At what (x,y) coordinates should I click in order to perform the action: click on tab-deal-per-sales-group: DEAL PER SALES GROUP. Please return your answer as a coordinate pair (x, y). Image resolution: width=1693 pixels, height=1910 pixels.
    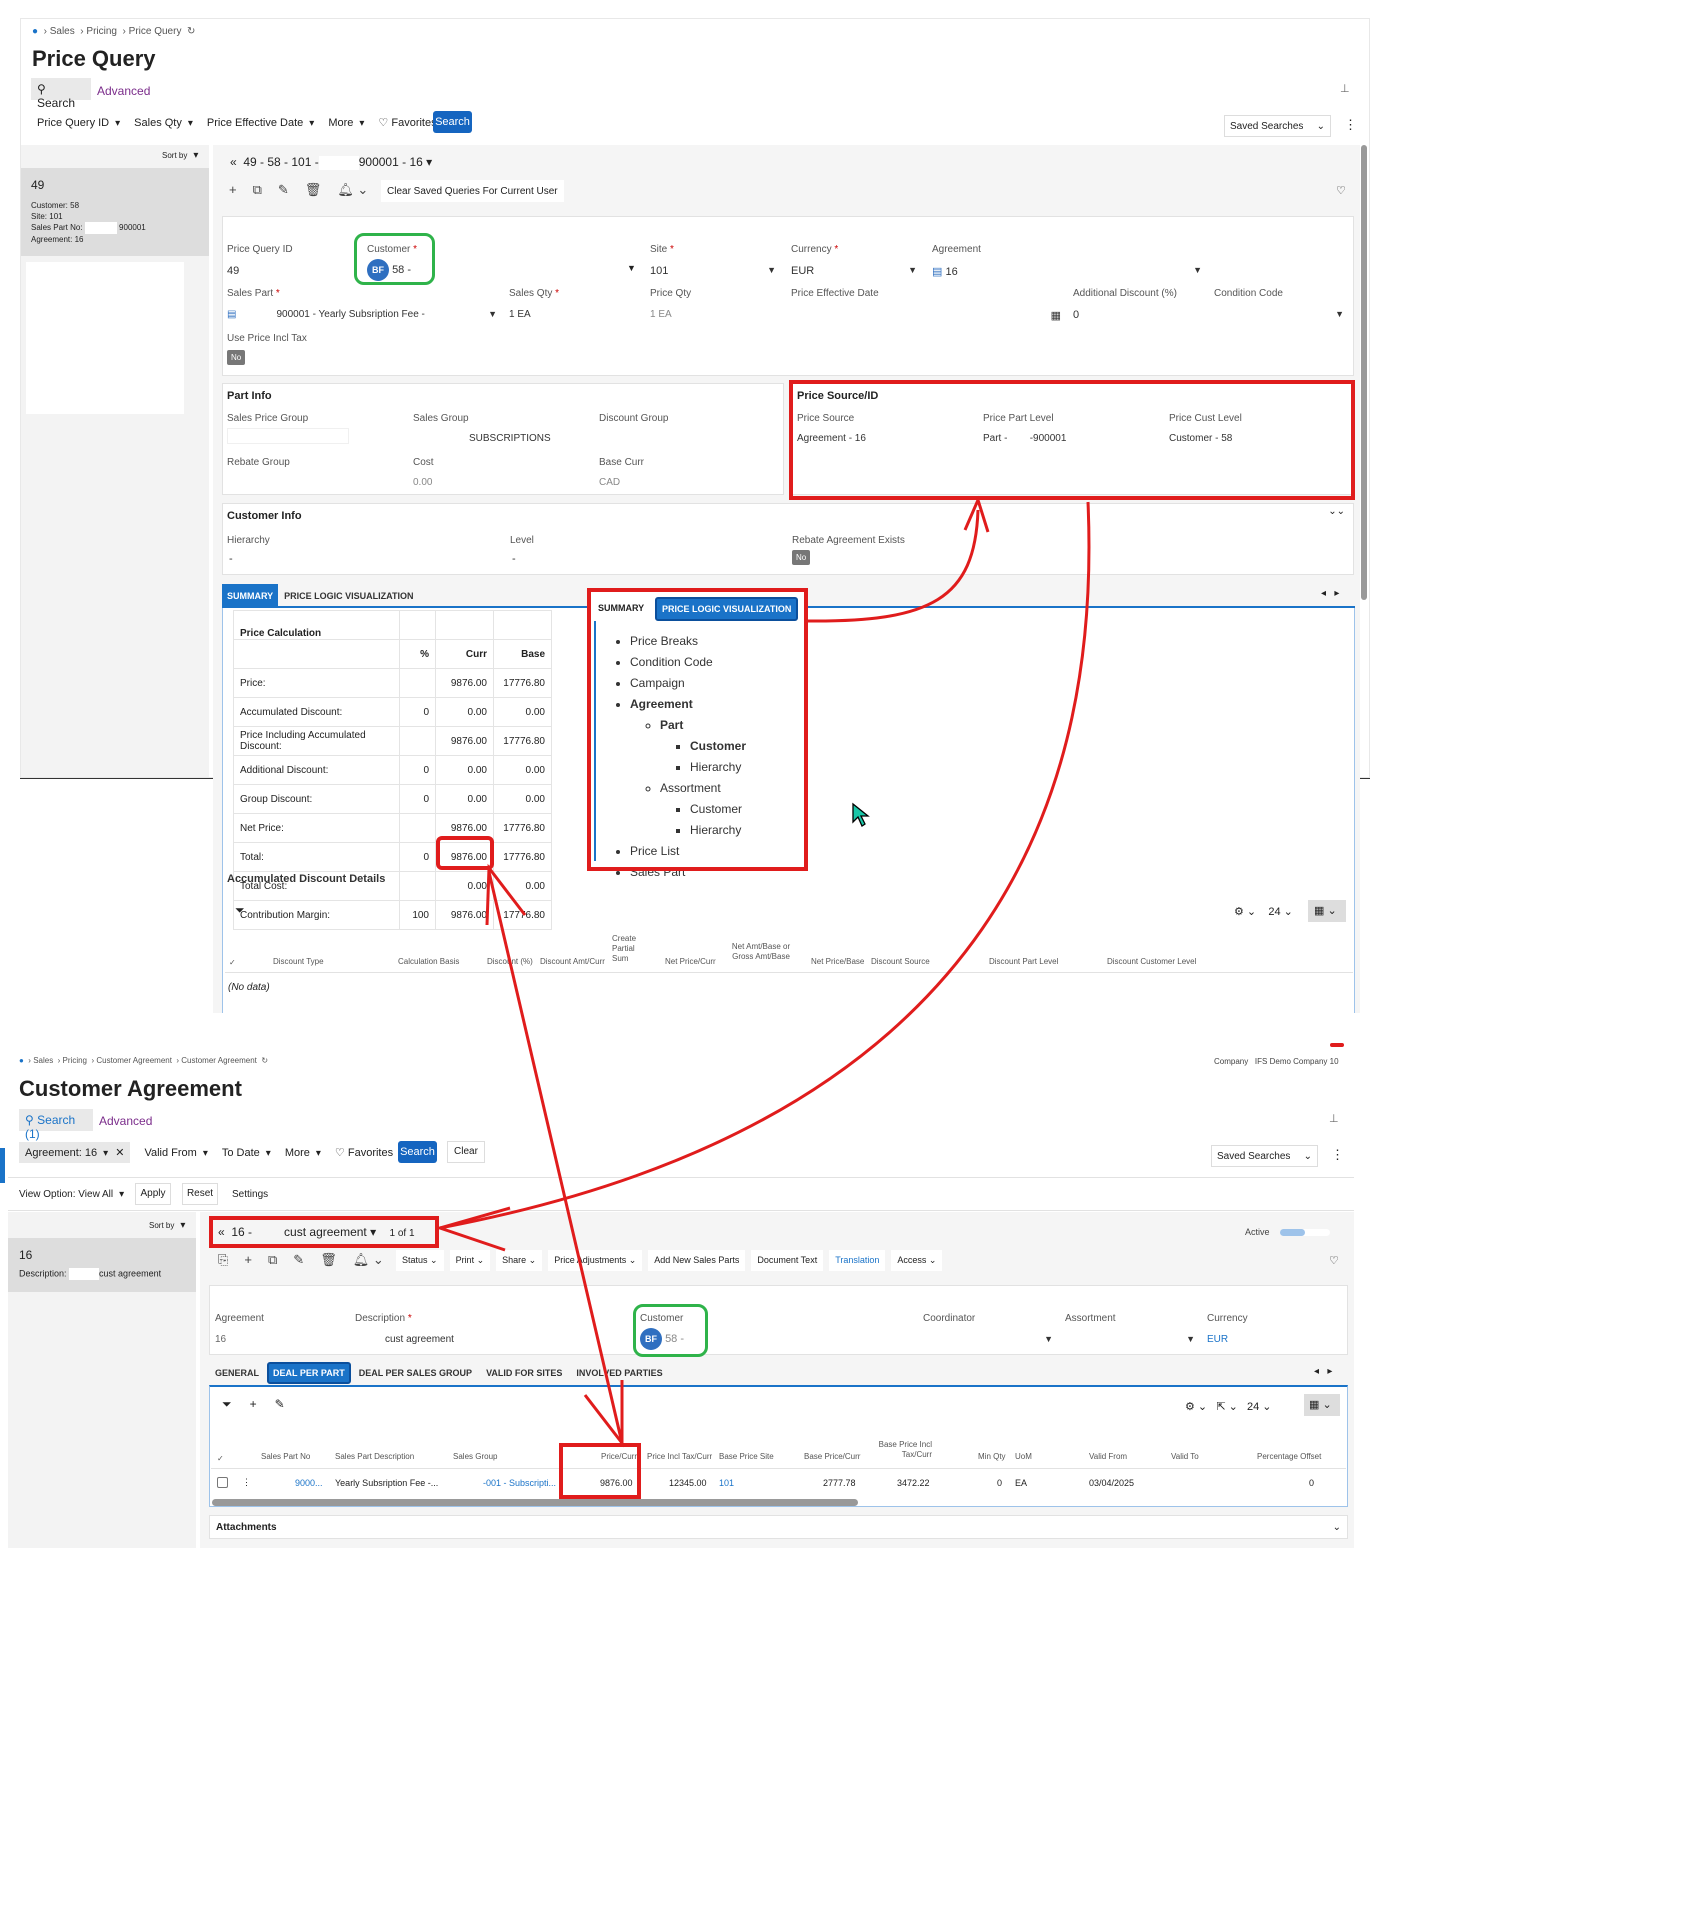
    Looking at the image, I should click on (415, 1373).